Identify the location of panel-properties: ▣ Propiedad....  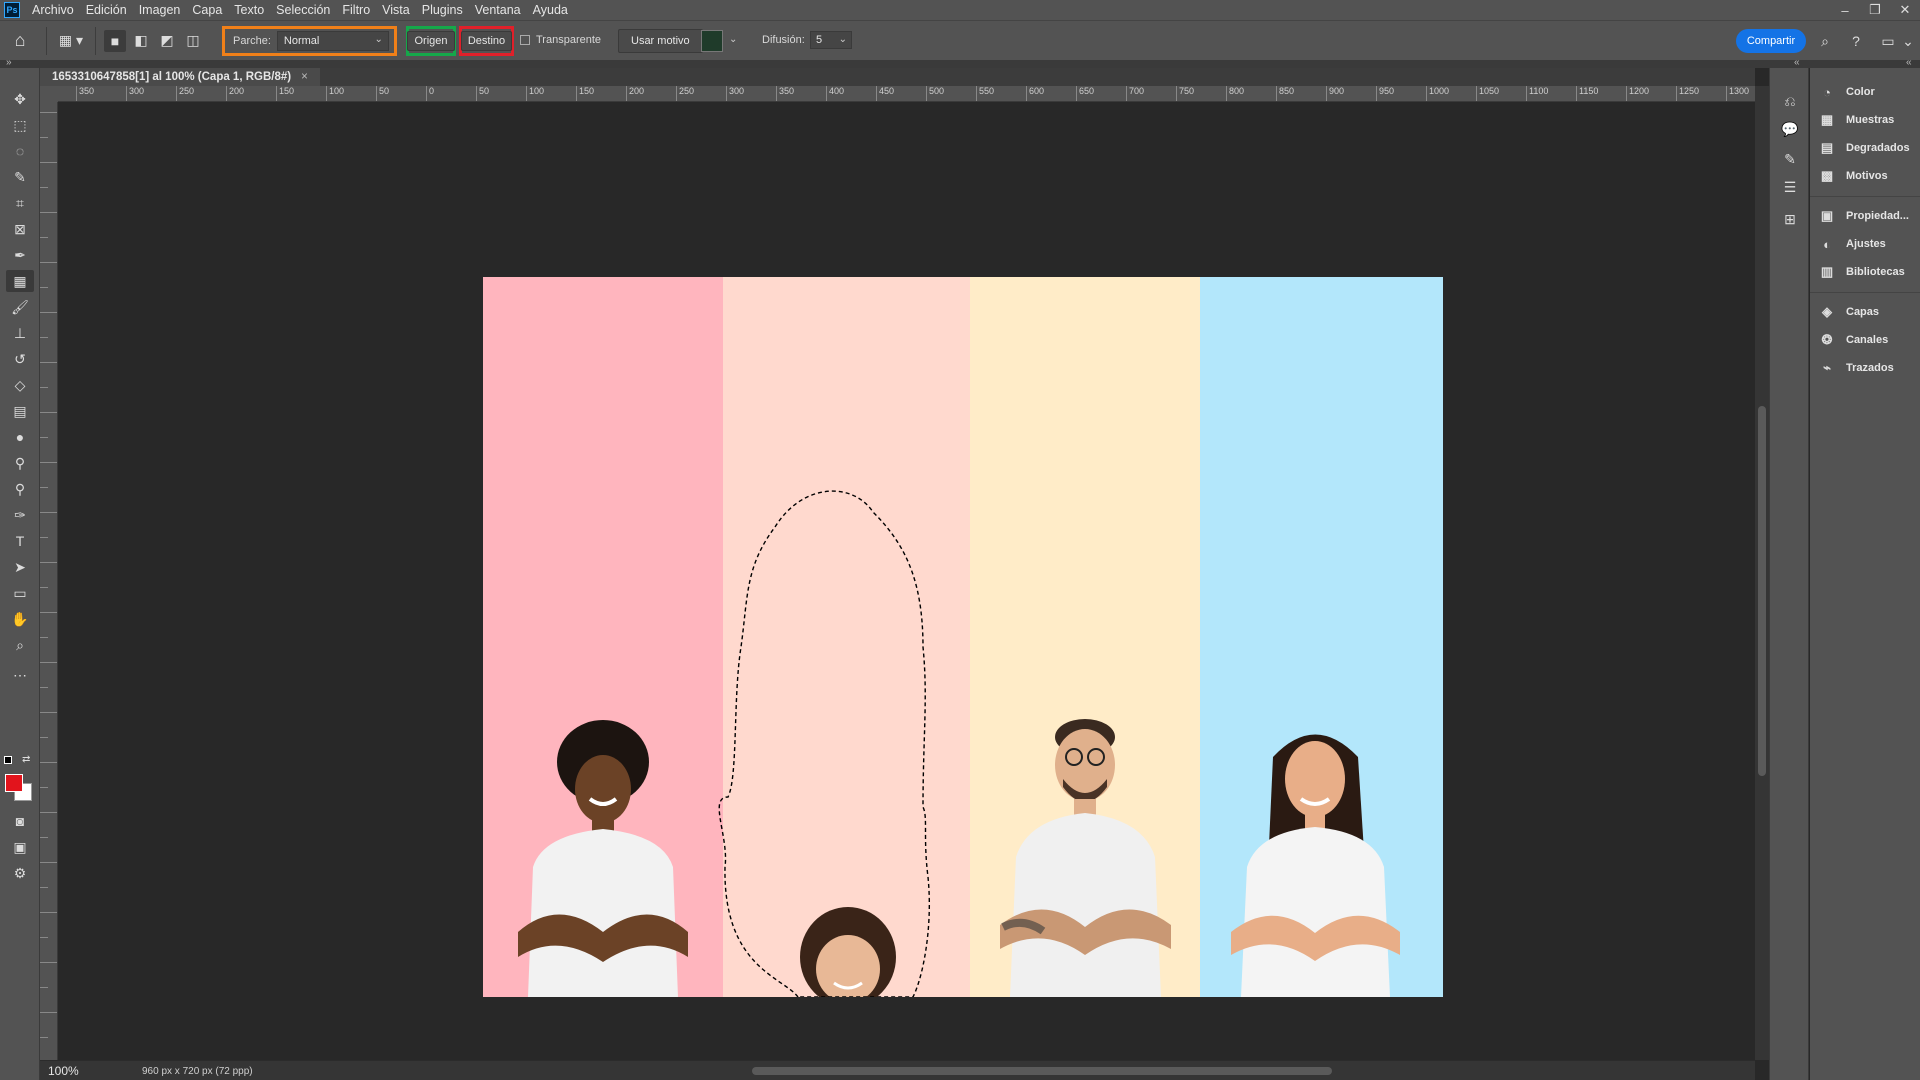
(1863, 216).